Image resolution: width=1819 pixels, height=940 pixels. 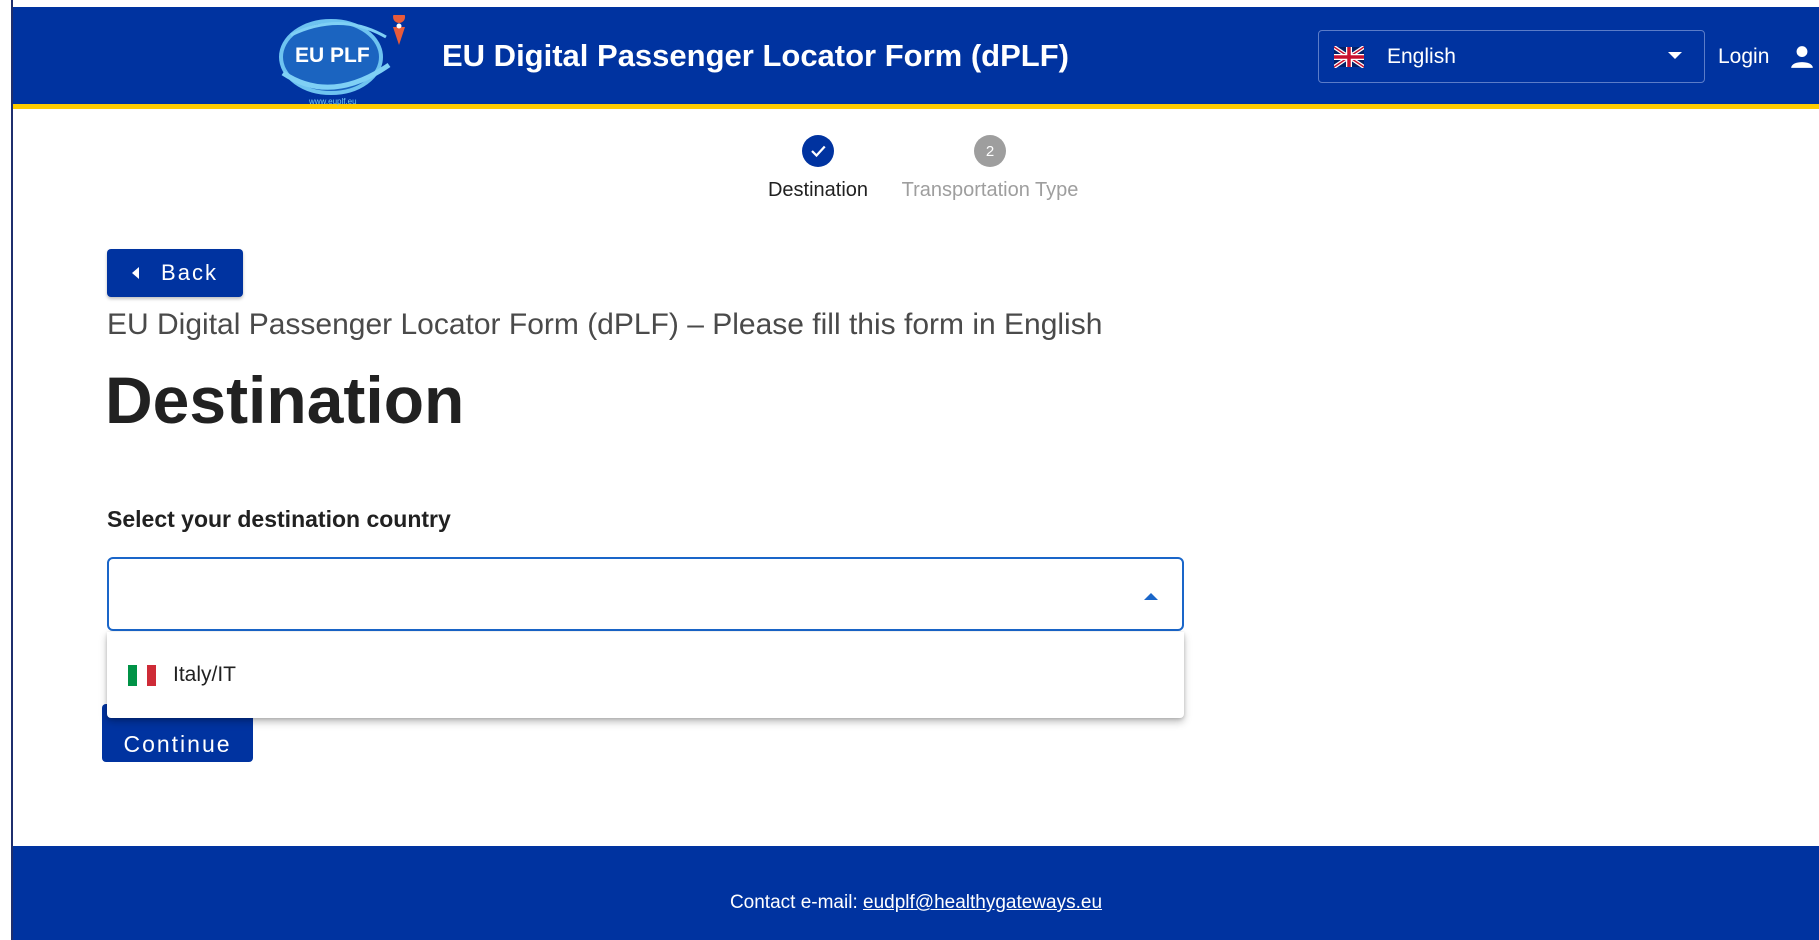 I want to click on login-button: Login, so click(x=1766, y=56).